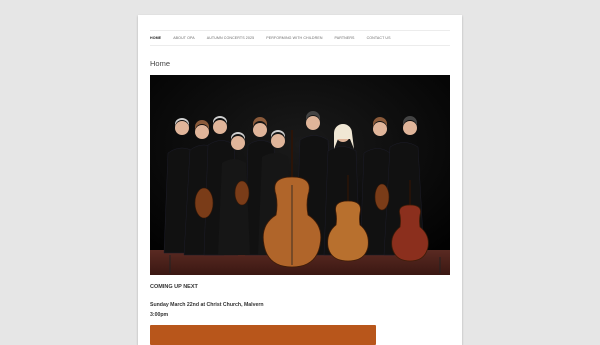 This screenshot has width=600, height=345. Describe the element at coordinates (155, 38) in the screenshot. I see `nav-item-home: HOME` at that location.